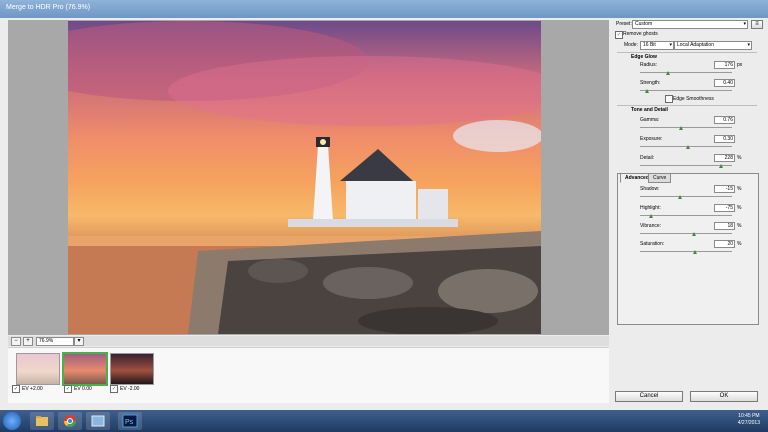 The width and height of the screenshot is (768, 432). I want to click on taskbar-app, so click(98, 421).